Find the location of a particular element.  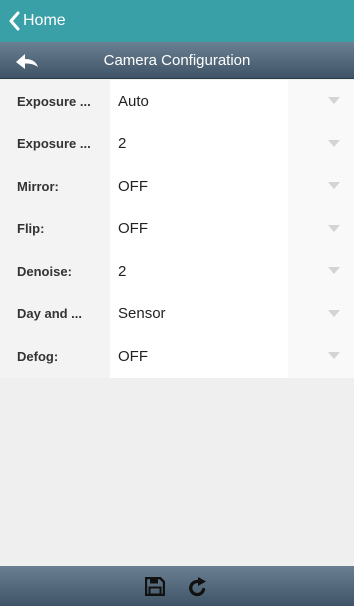

chevron-left-icon is located at coordinates (14, 21).